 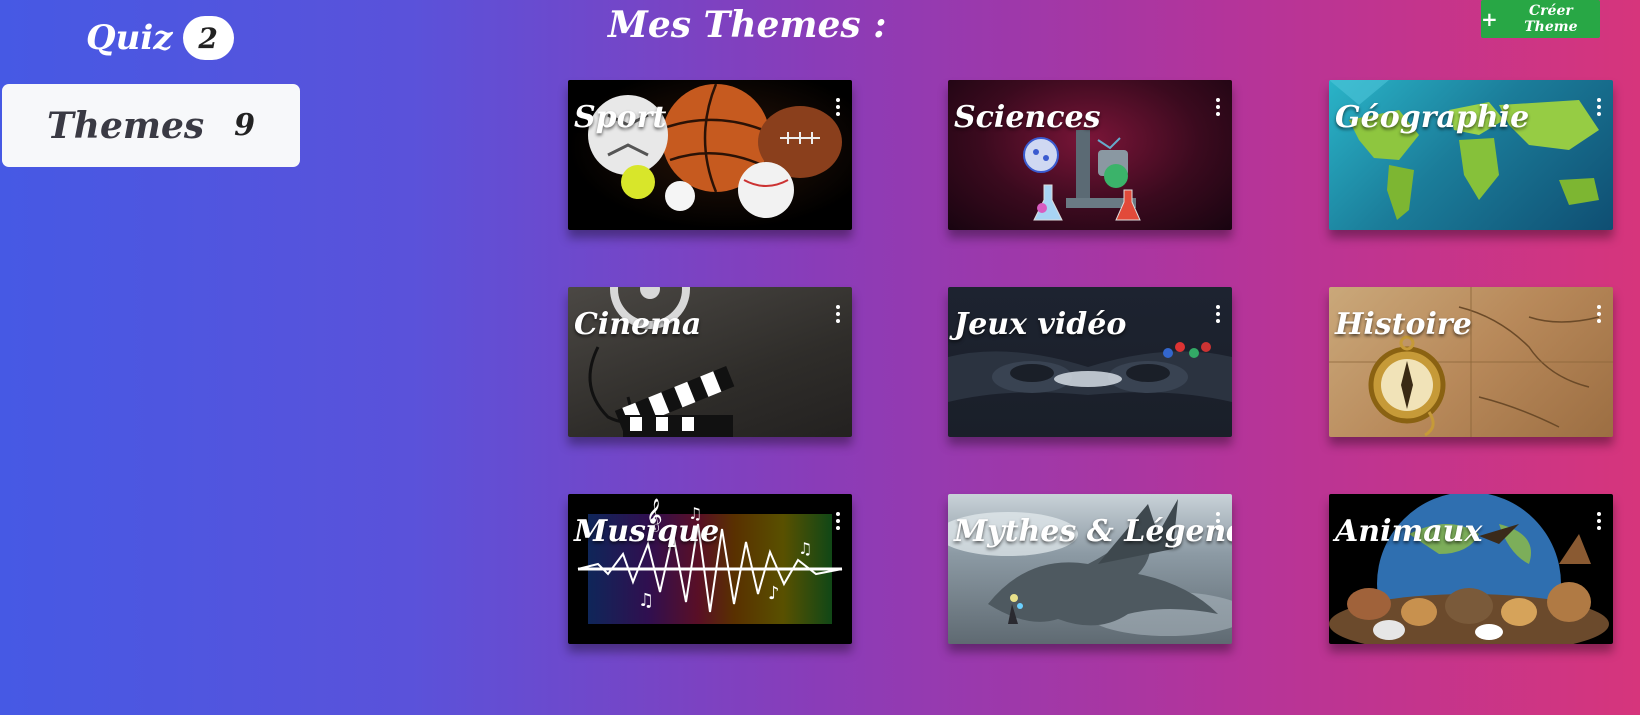 What do you see at coordinates (1403, 324) in the screenshot?
I see `theme-card-title: Histoire` at bounding box center [1403, 324].